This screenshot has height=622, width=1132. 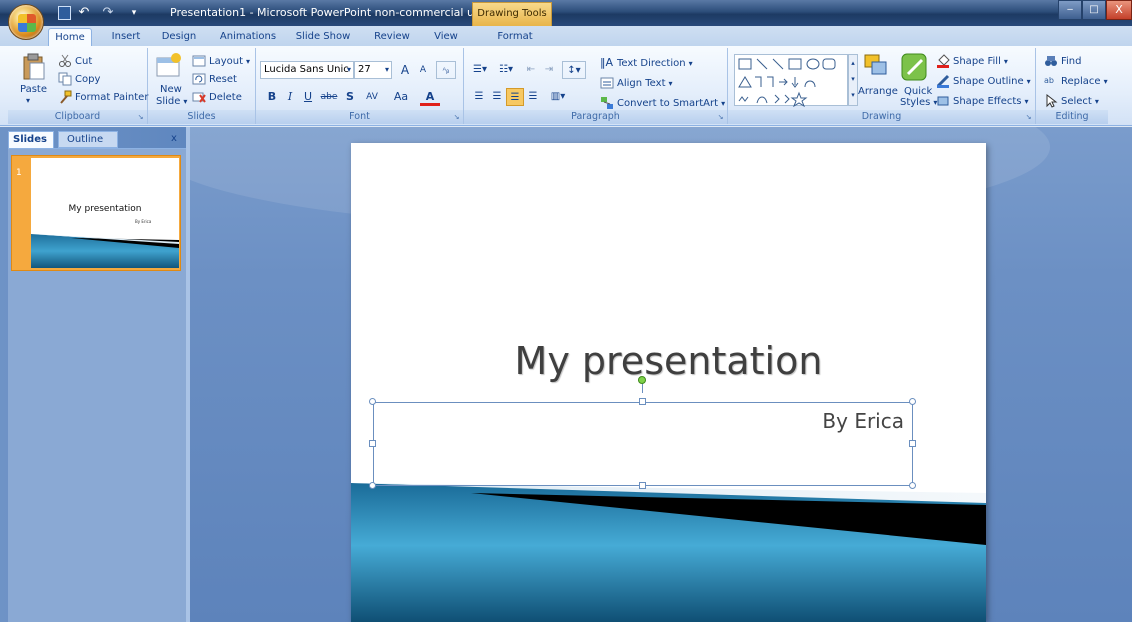 I want to click on change-case-button: Aa, so click(x=401, y=97).